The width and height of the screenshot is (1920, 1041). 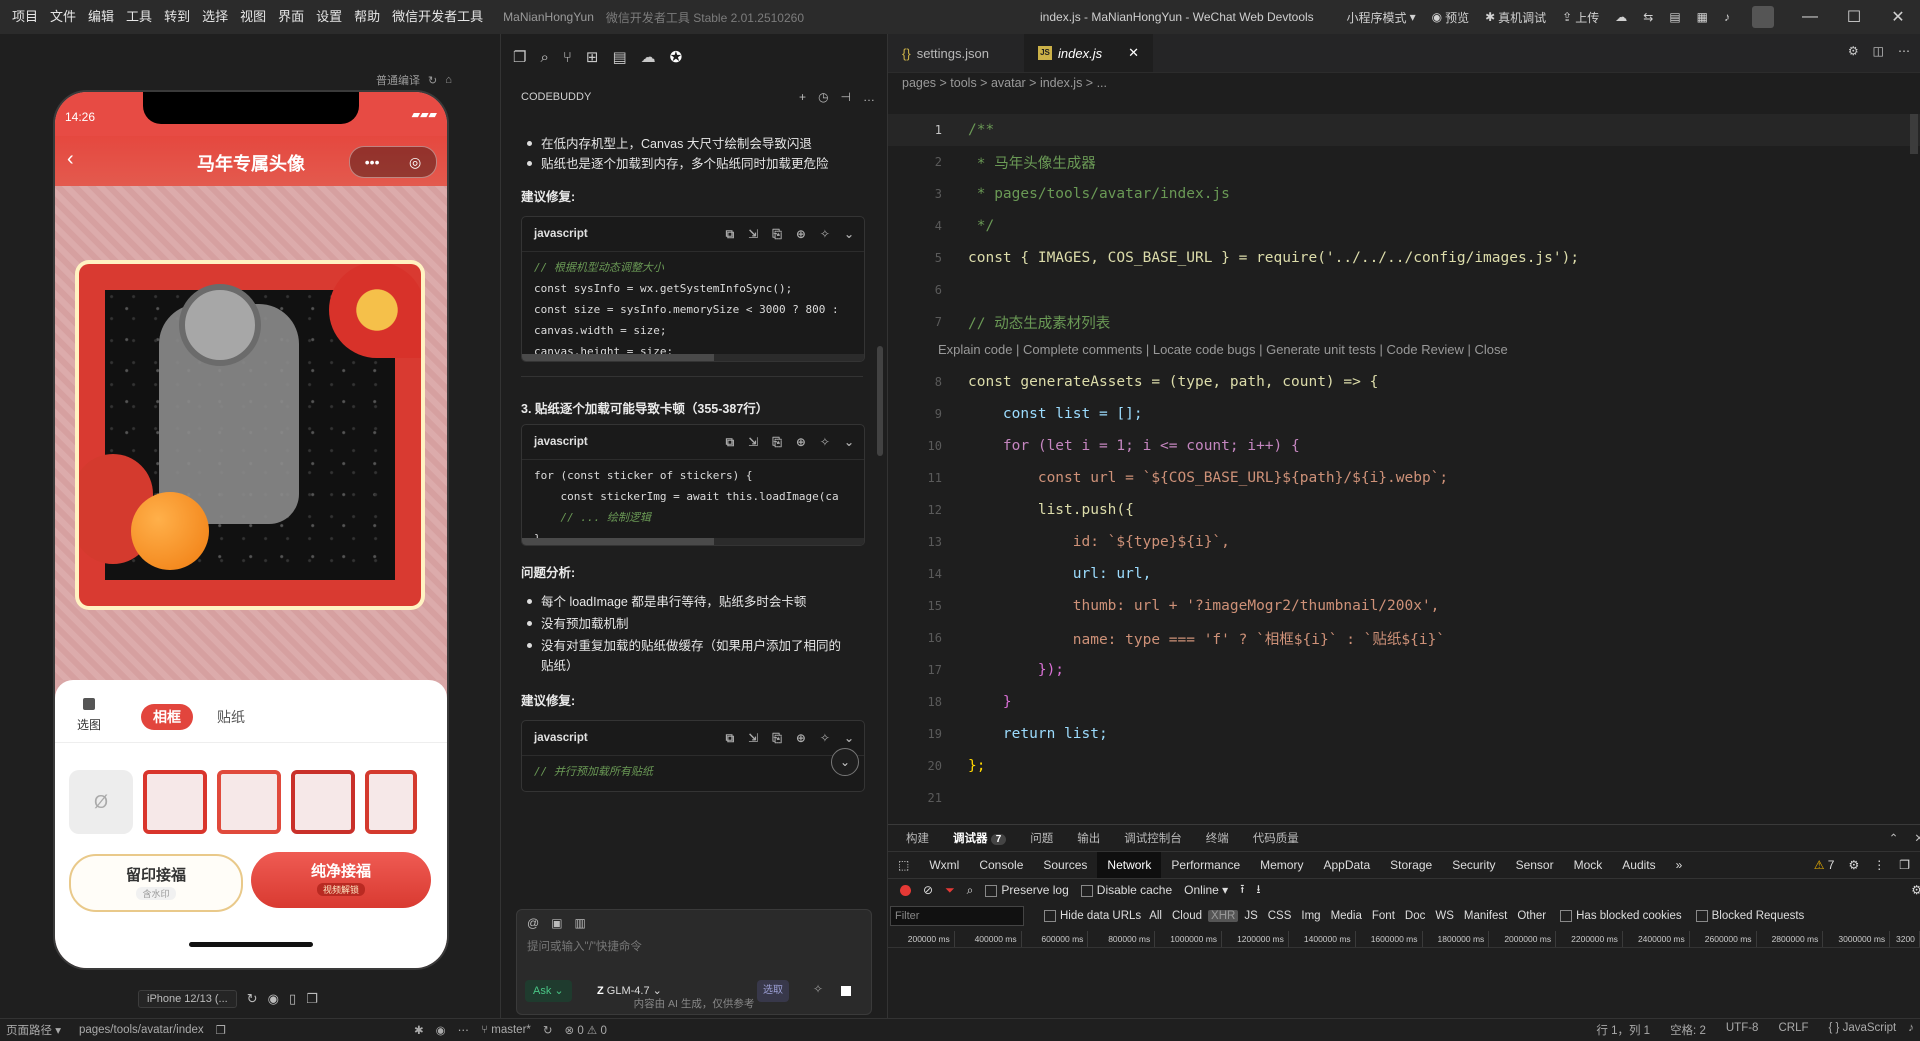 I want to click on plus-icon: +, so click(x=802, y=97).